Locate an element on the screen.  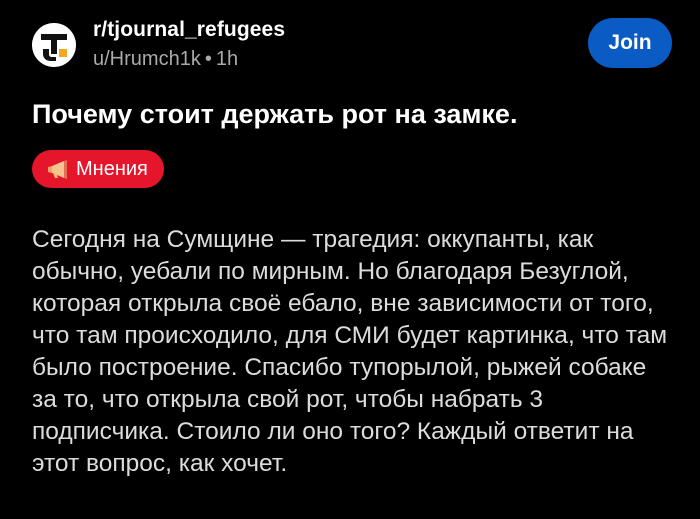
tjournal-logo-icon is located at coordinates (54, 45).